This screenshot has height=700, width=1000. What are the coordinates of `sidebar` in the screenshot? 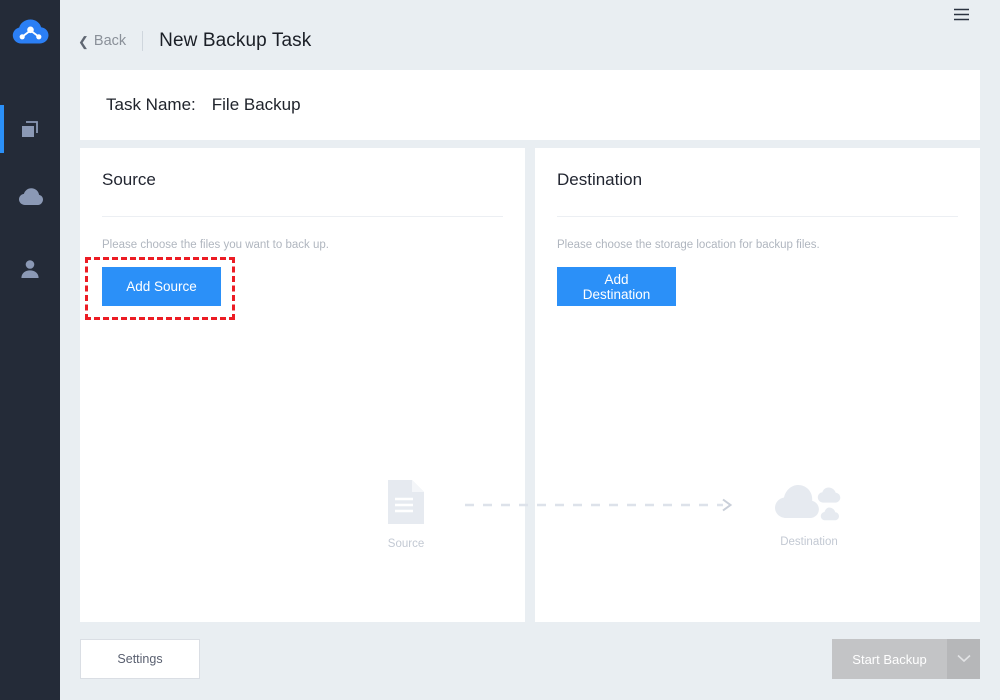 It's located at (30, 350).